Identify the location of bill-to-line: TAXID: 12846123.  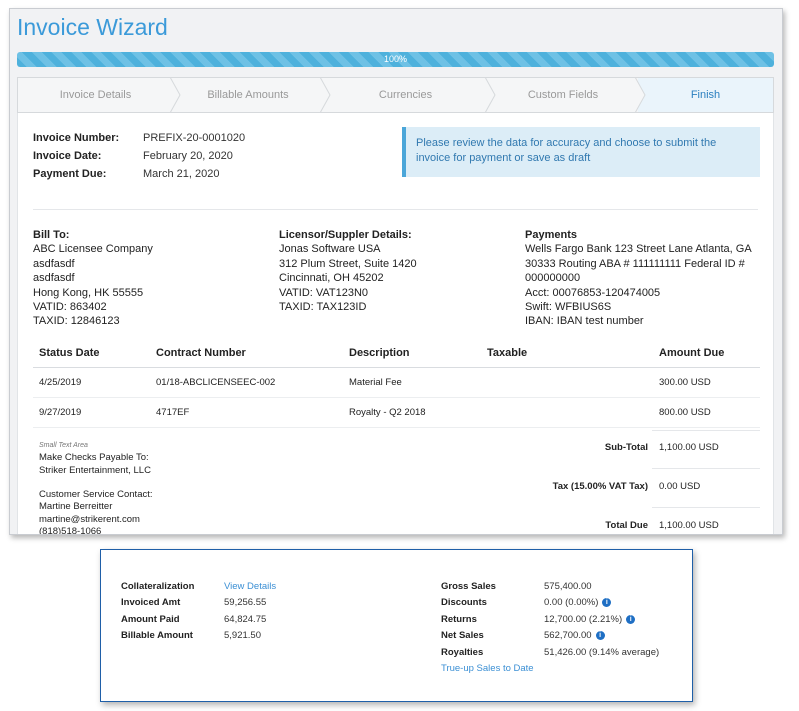
(76, 321).